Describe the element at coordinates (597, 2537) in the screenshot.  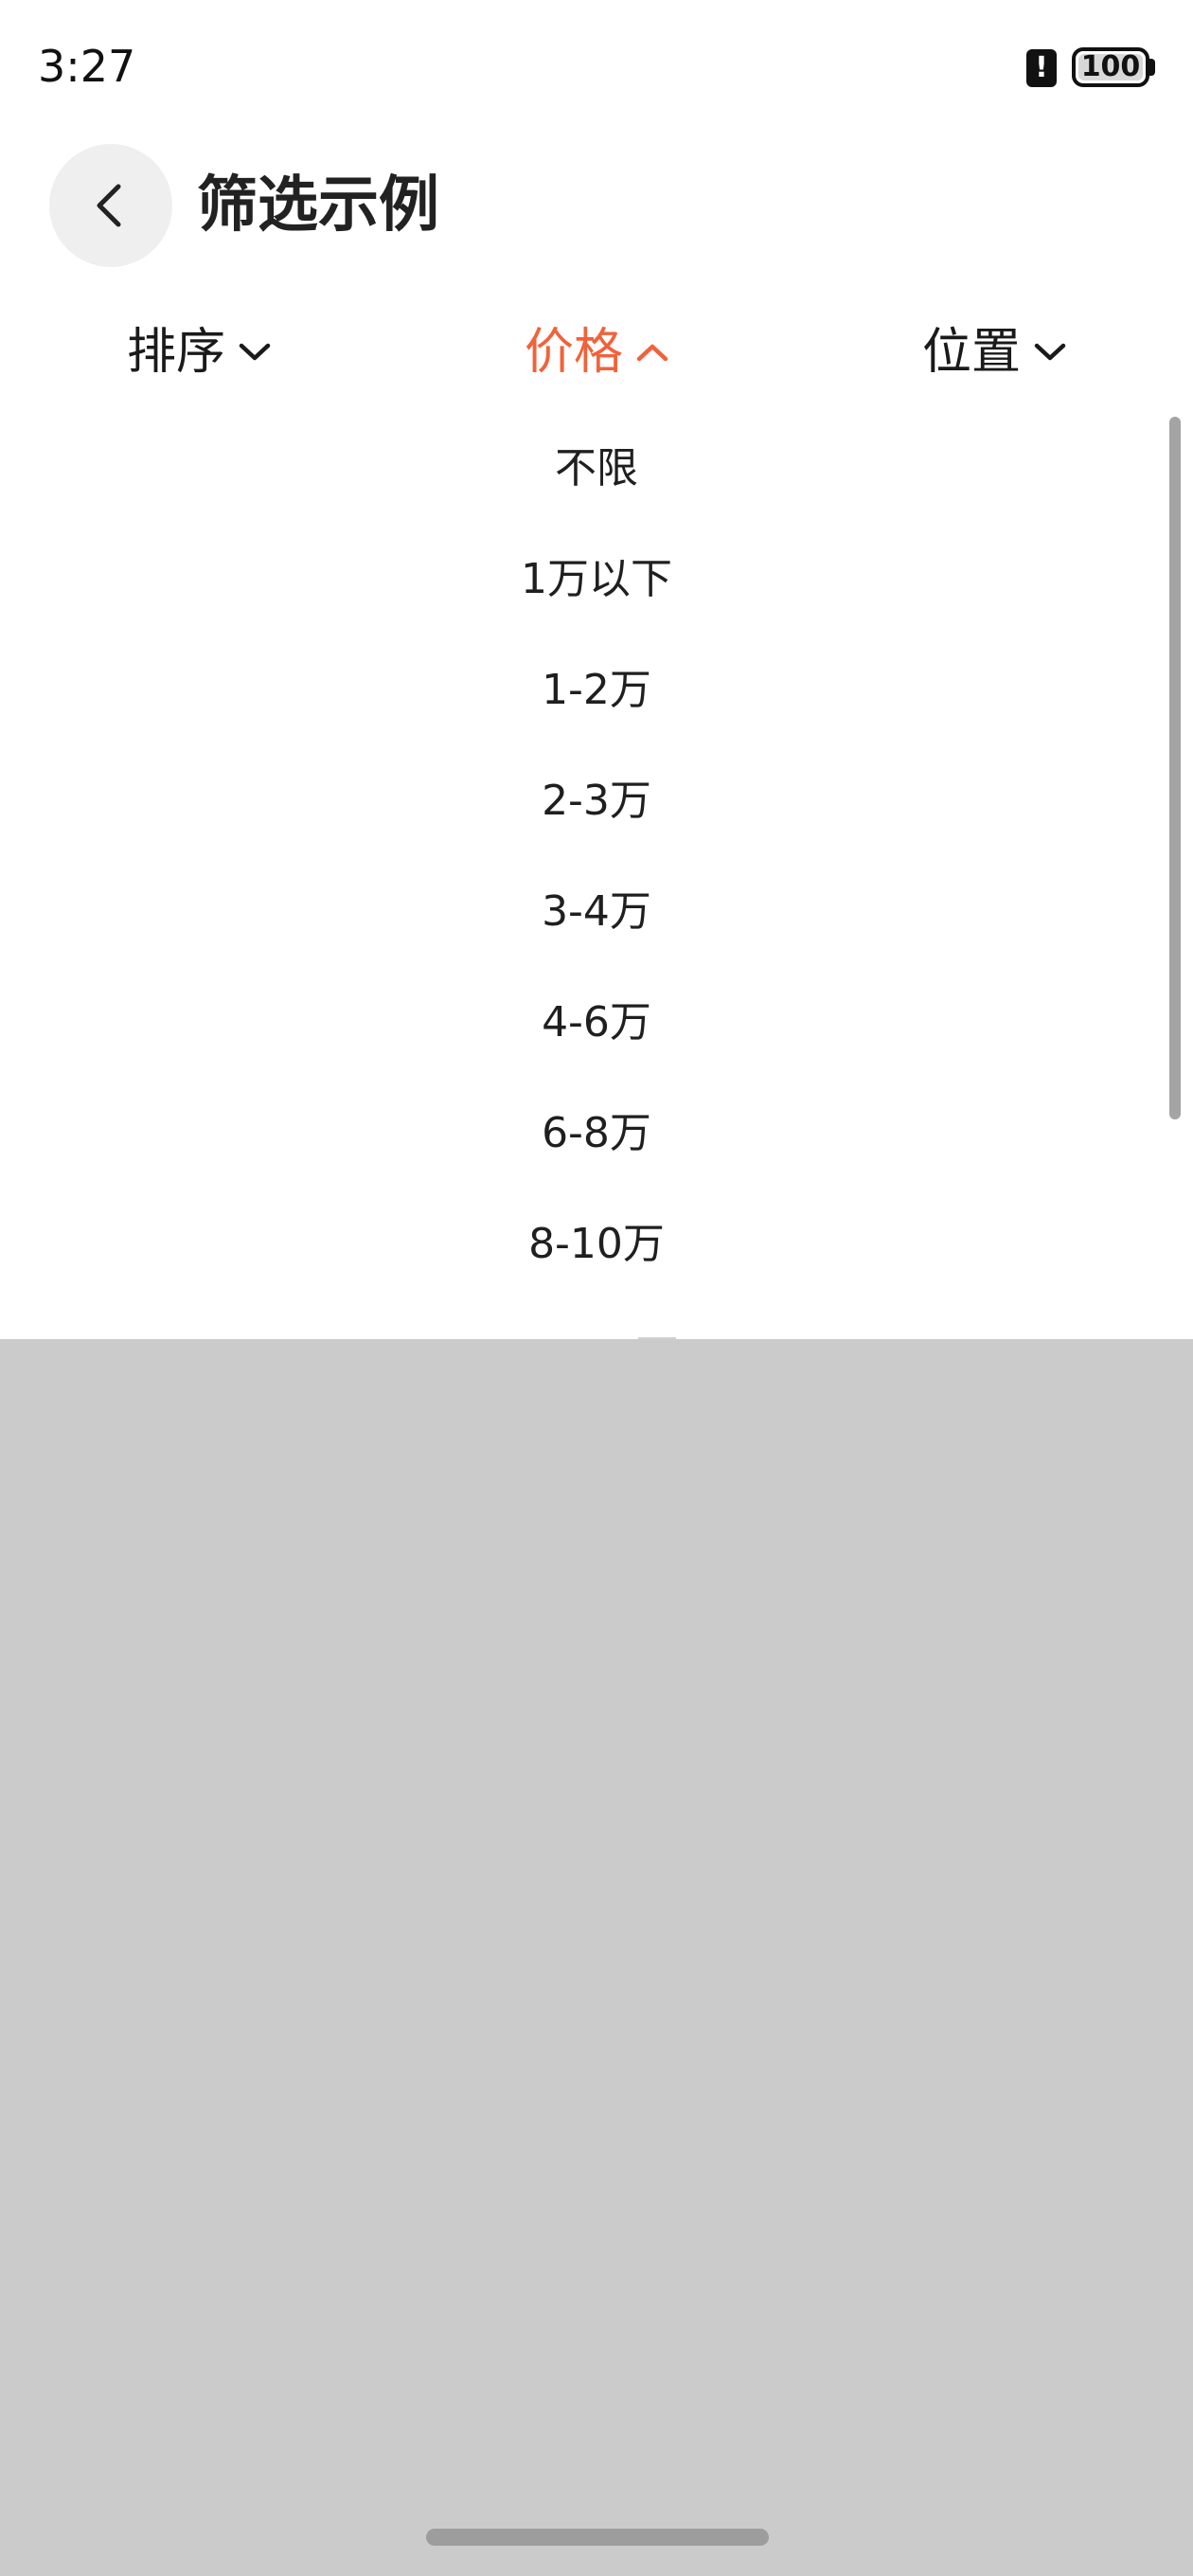
I see `home-indicator` at that location.